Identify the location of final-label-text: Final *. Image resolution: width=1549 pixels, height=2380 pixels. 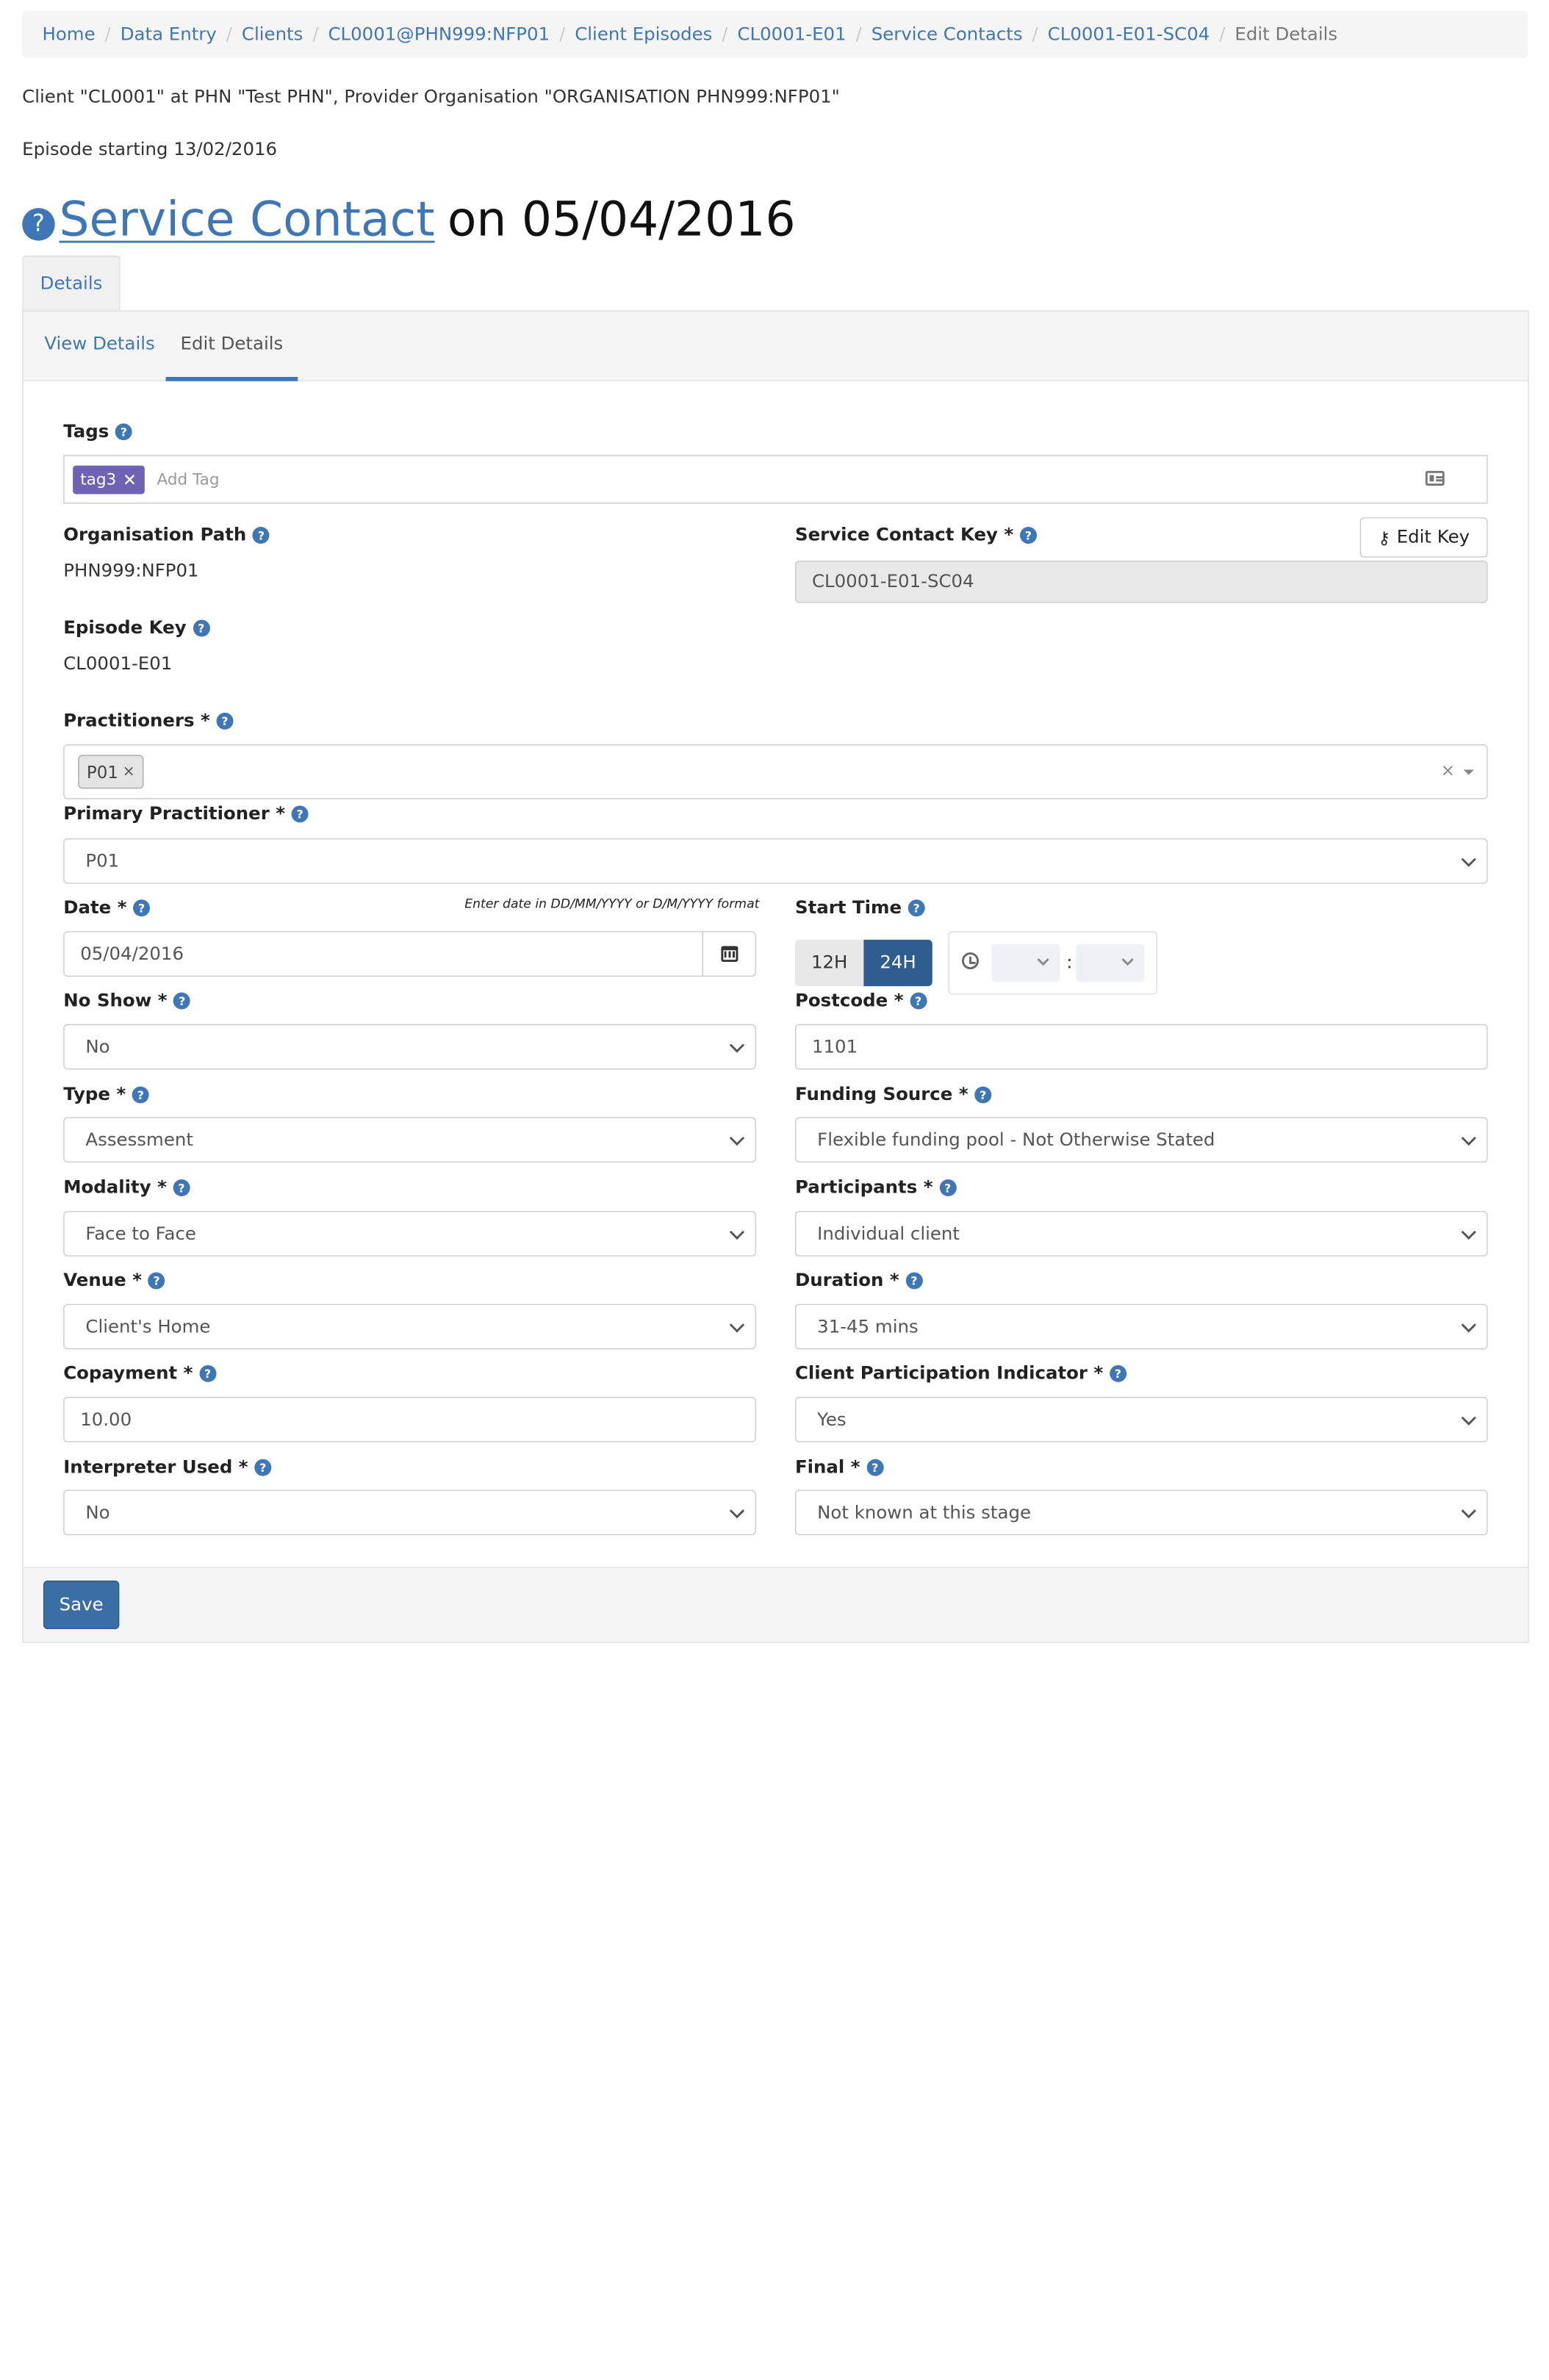
(827, 1467).